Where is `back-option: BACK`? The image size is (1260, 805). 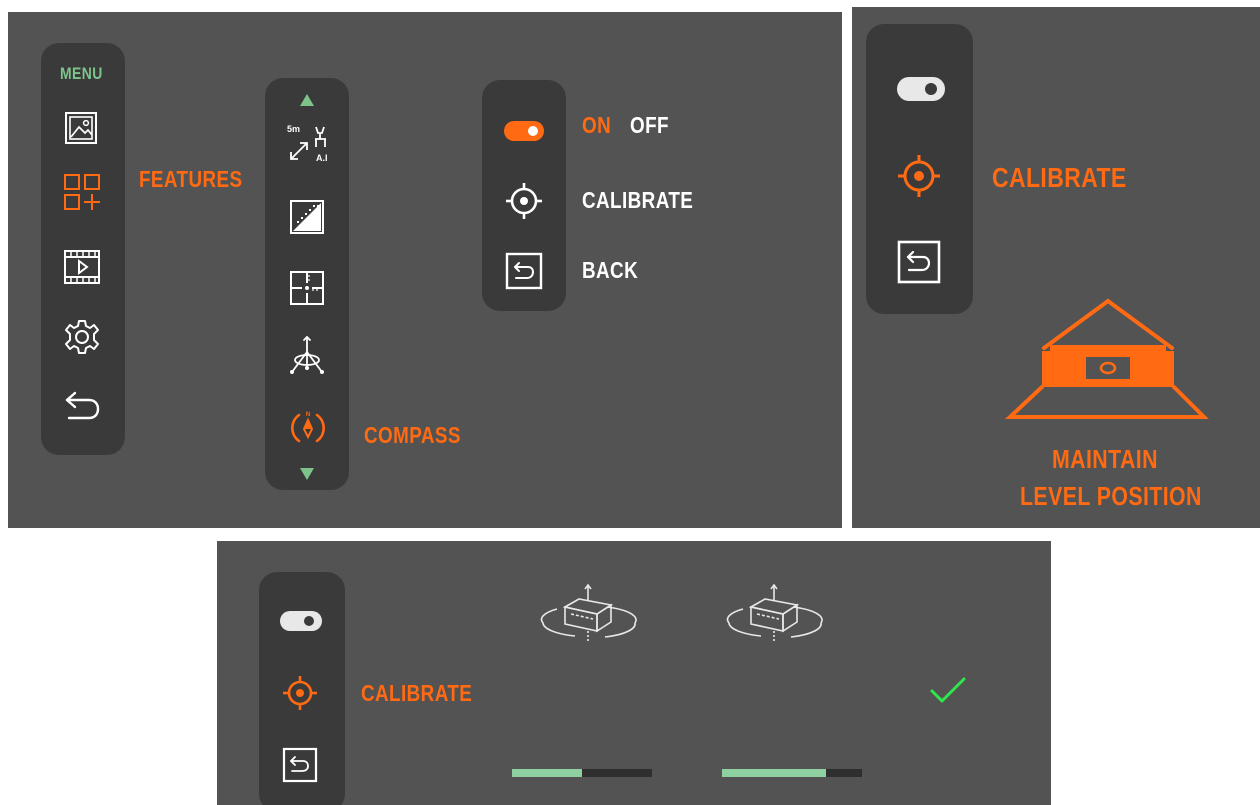 back-option: BACK is located at coordinates (610, 270).